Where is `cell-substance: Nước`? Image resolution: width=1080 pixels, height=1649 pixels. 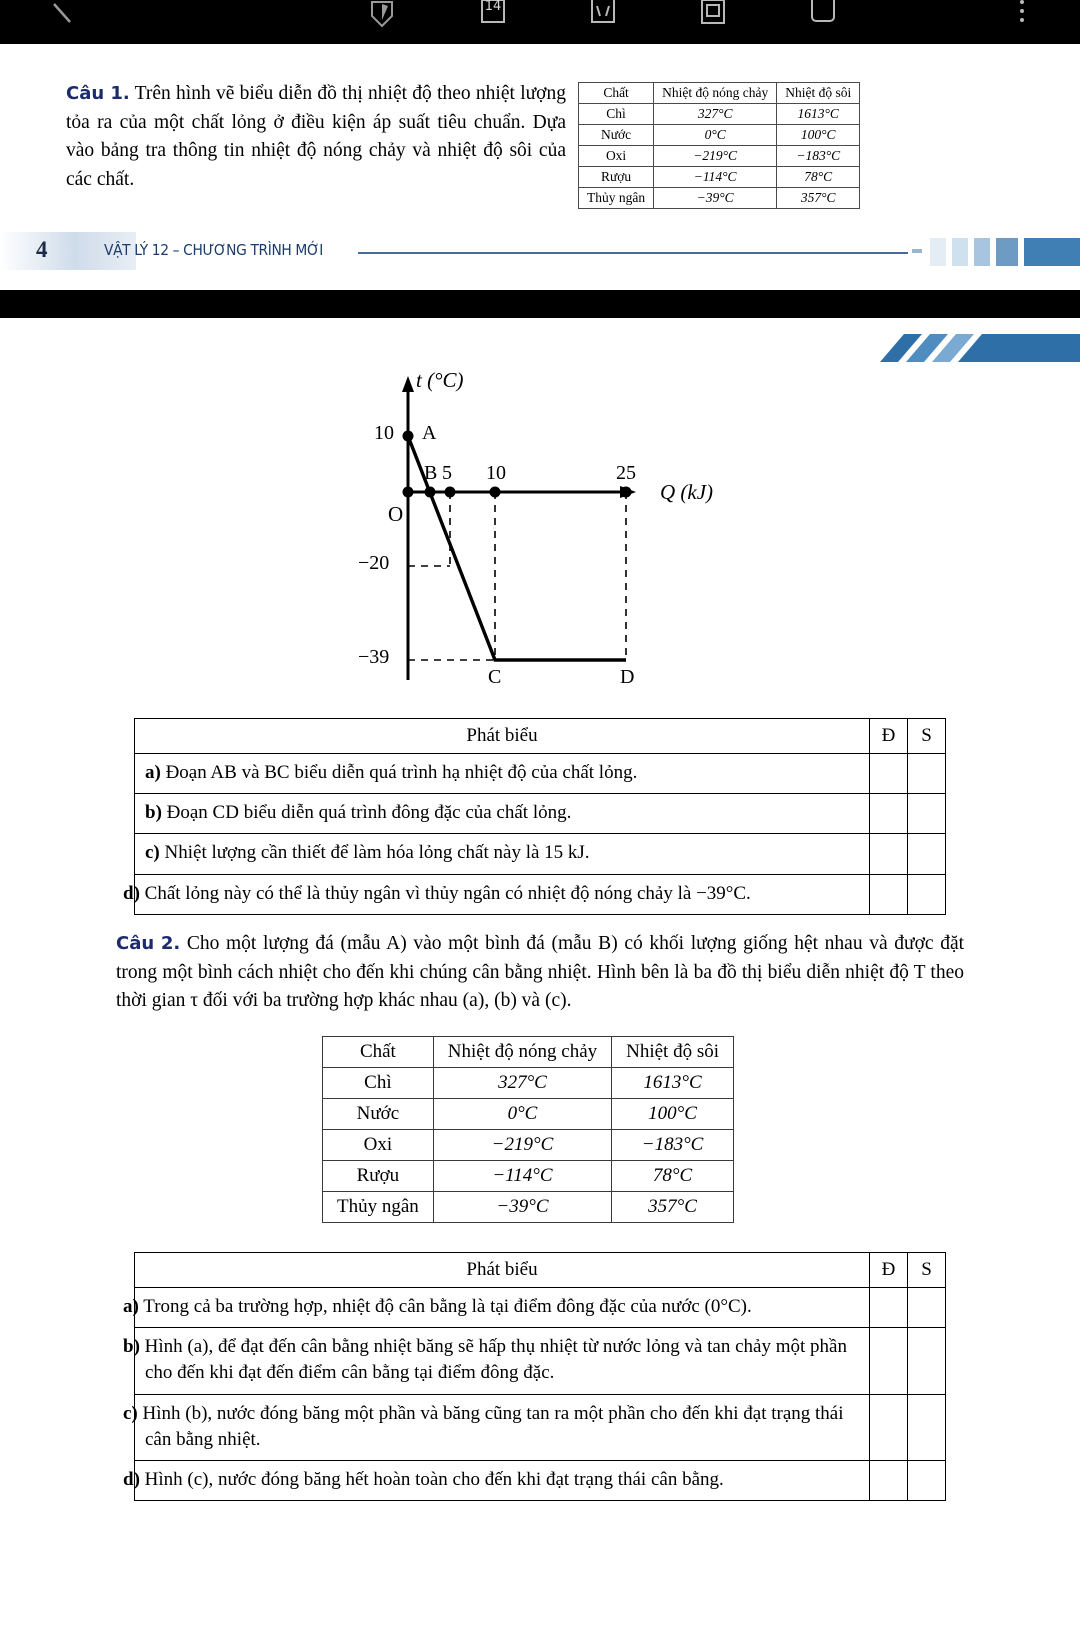 cell-substance: Nước is located at coordinates (616, 135).